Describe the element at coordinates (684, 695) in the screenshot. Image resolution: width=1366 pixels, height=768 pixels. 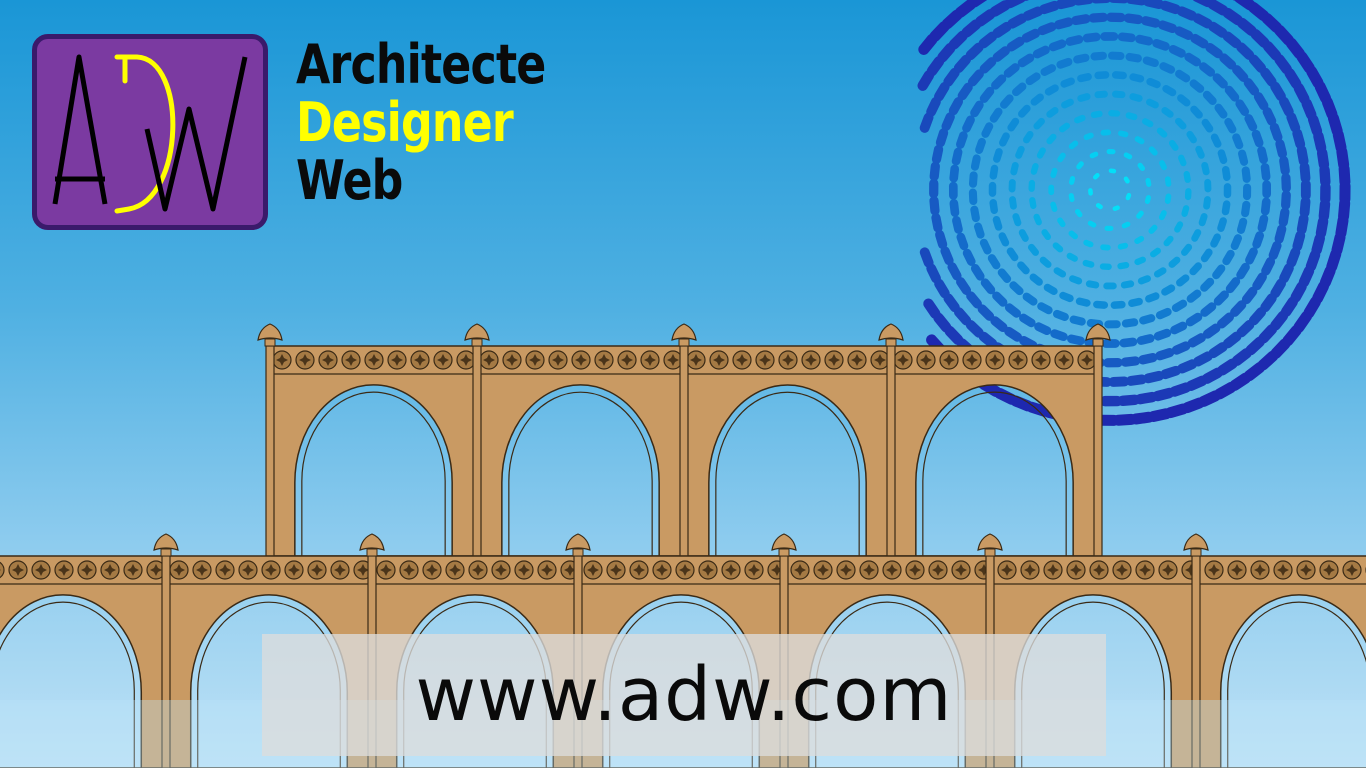
I see `website-url: www.adw.com` at that location.